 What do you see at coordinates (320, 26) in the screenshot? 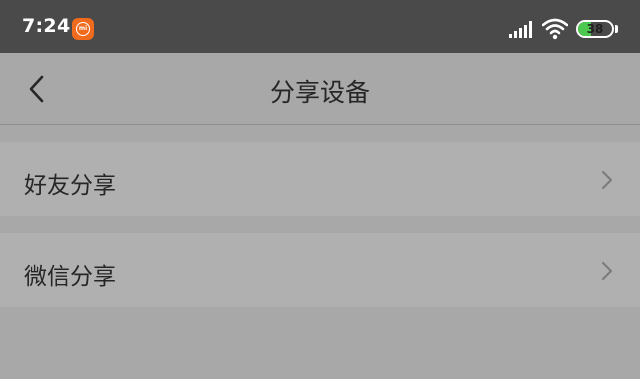
I see `status-bar: 7:24 mi 38` at bounding box center [320, 26].